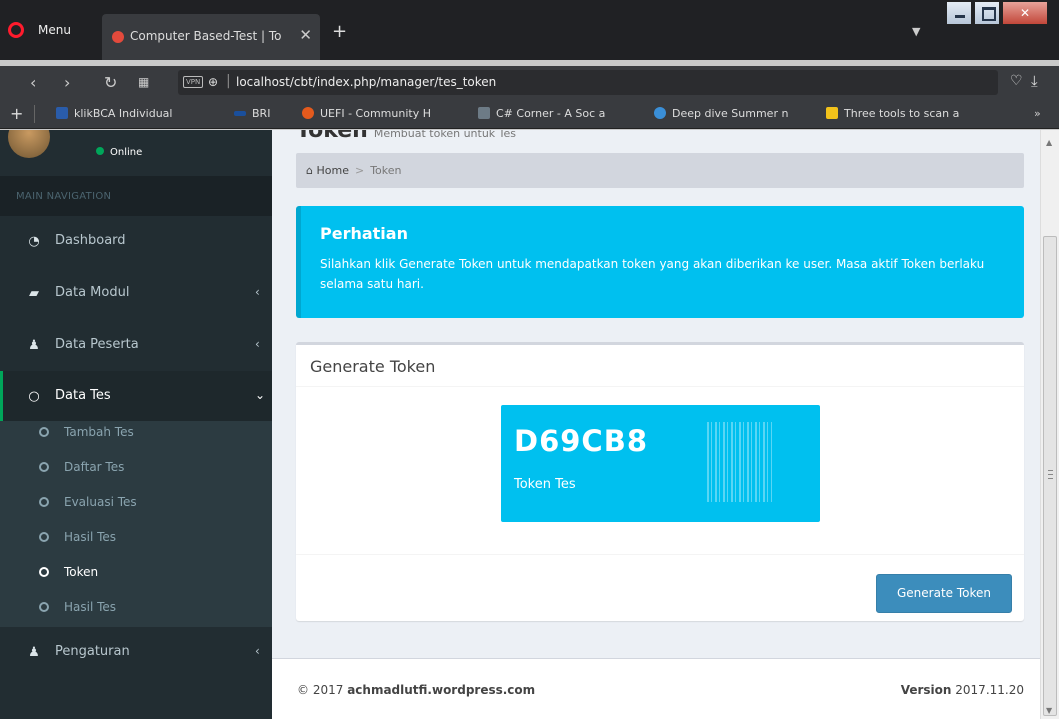  What do you see at coordinates (660, 587) in the screenshot?
I see `box-footer: Generate Token` at bounding box center [660, 587].